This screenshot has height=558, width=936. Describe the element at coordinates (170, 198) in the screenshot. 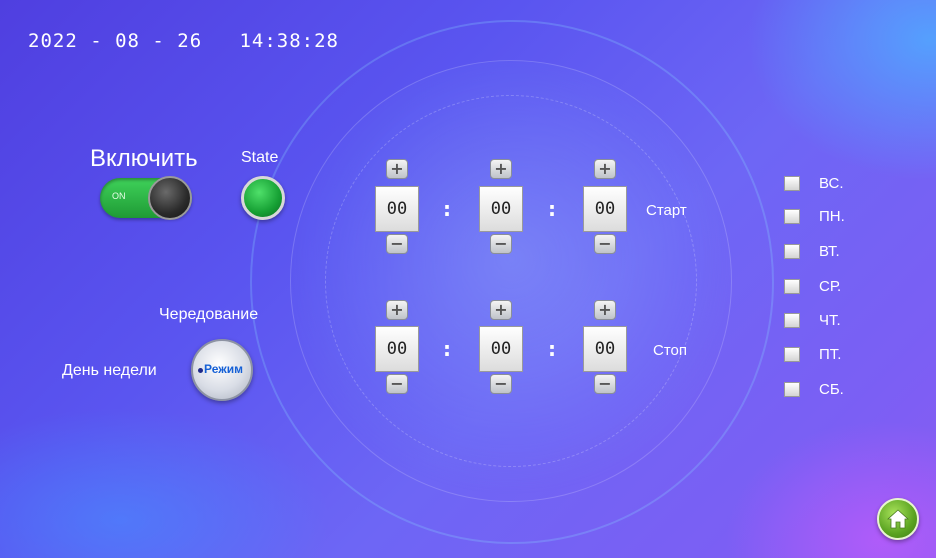

I see `switch-knob` at that location.